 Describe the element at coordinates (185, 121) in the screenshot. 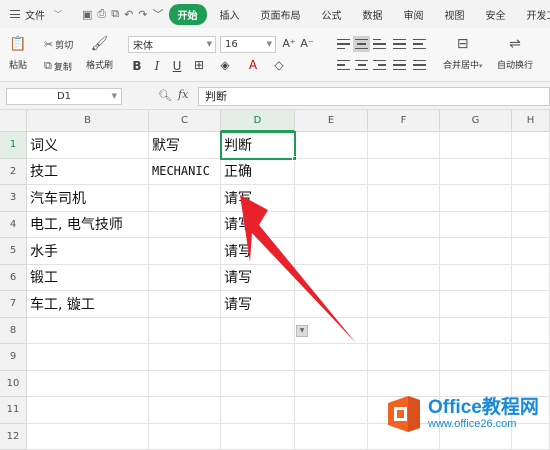

I see `column-header-c: C` at that location.